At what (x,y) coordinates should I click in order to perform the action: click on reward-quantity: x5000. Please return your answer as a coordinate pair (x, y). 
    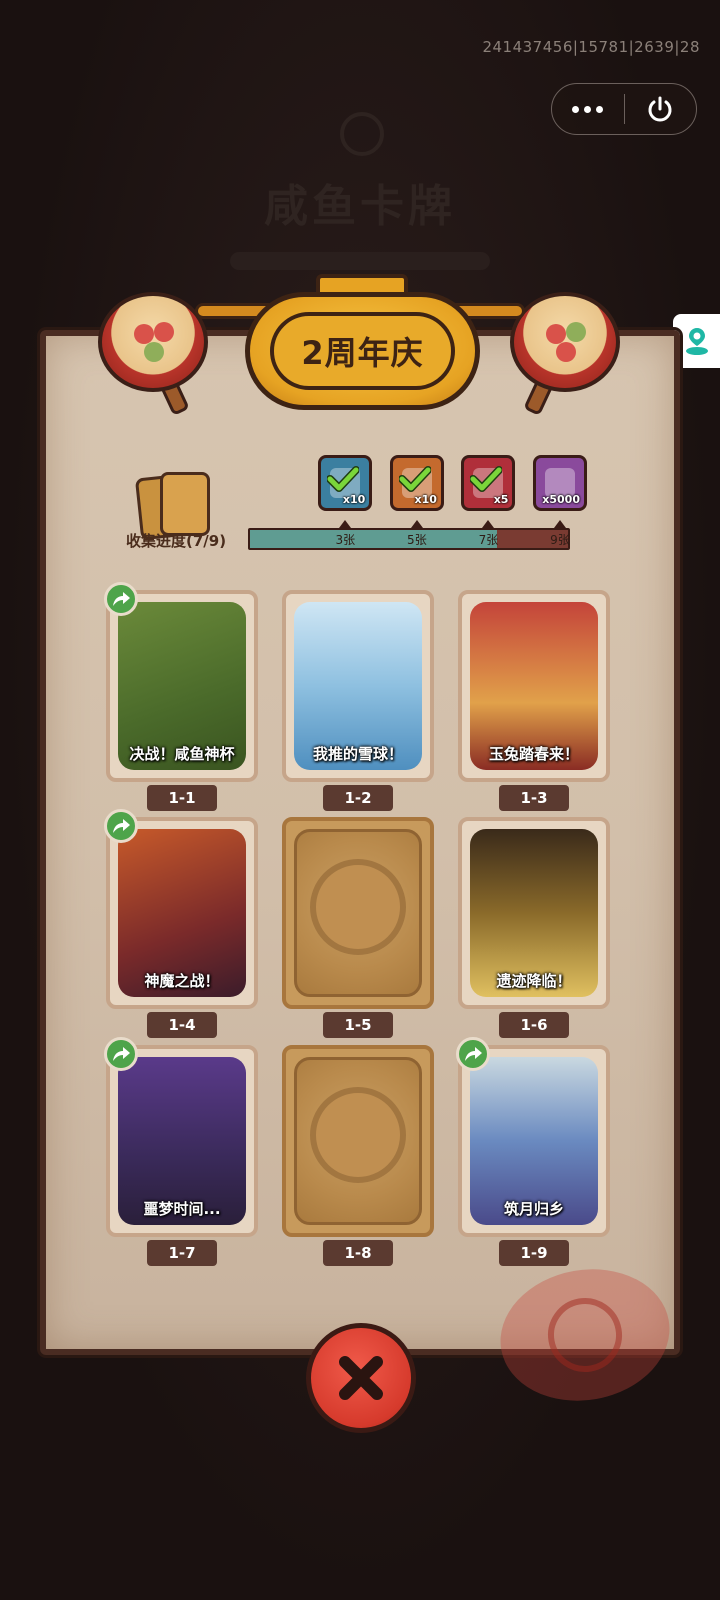
    Looking at the image, I should click on (561, 499).